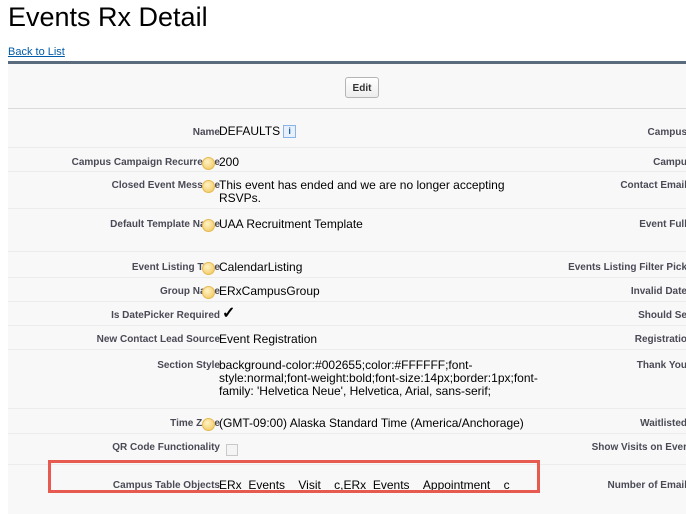 The image size is (686, 514). What do you see at coordinates (662, 224) in the screenshot?
I see `right-label-3: Event Full` at bounding box center [662, 224].